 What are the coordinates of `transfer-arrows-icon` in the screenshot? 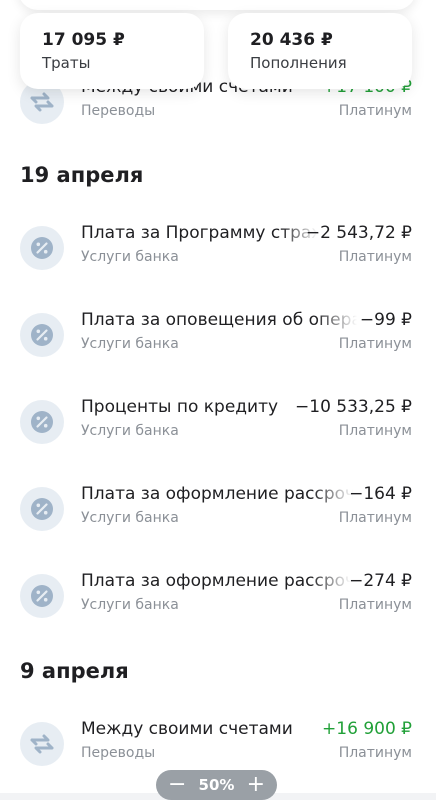 It's located at (42, 744).